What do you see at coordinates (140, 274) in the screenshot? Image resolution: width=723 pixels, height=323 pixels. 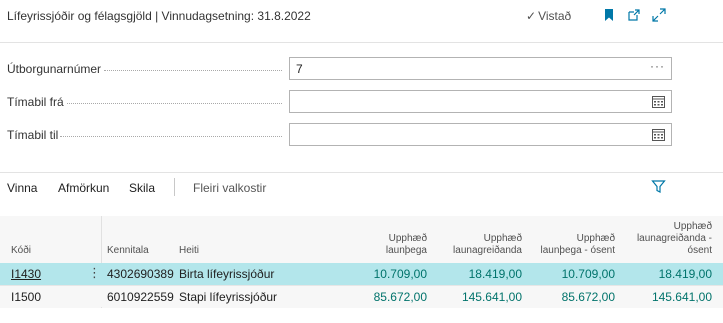 I see `id-cell: 4302690389` at bounding box center [140, 274].